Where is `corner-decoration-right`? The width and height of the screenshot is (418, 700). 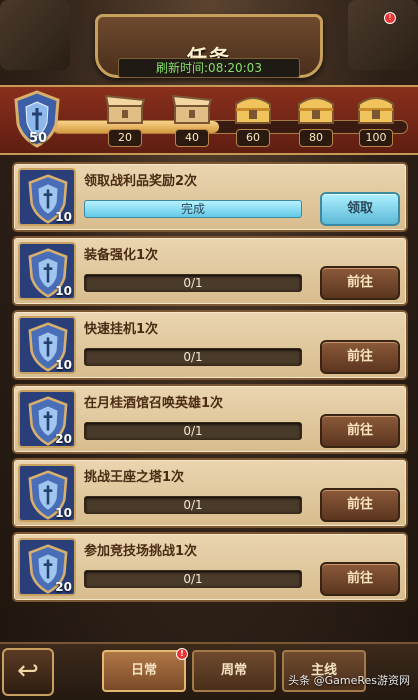 corner-decoration-right is located at coordinates (383, 35).